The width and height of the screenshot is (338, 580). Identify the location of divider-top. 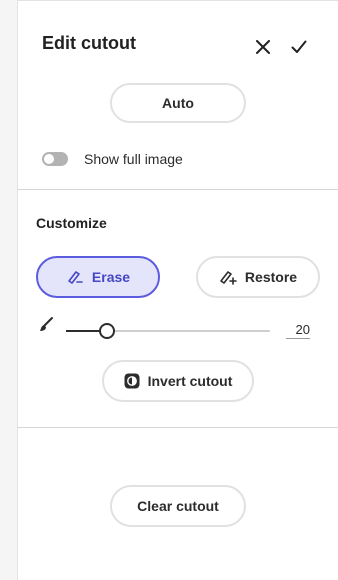
(178, 189).